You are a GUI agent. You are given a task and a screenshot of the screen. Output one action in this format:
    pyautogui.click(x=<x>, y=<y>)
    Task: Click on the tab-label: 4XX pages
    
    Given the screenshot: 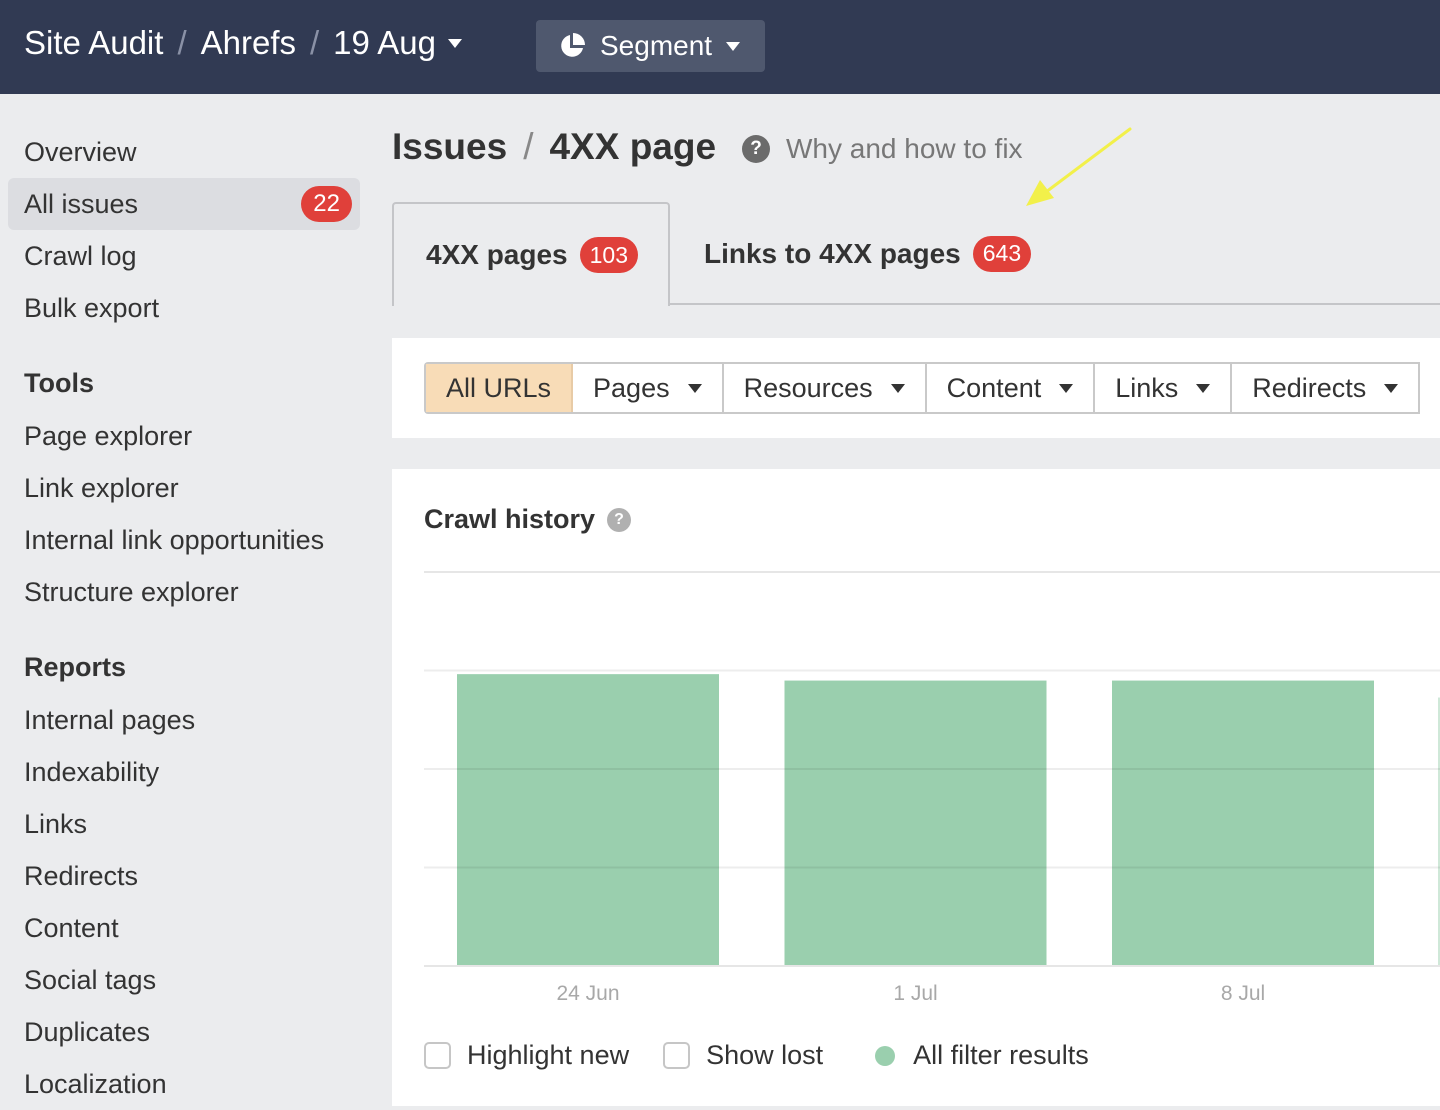 What is the action you would take?
    pyautogui.click(x=497, y=254)
    